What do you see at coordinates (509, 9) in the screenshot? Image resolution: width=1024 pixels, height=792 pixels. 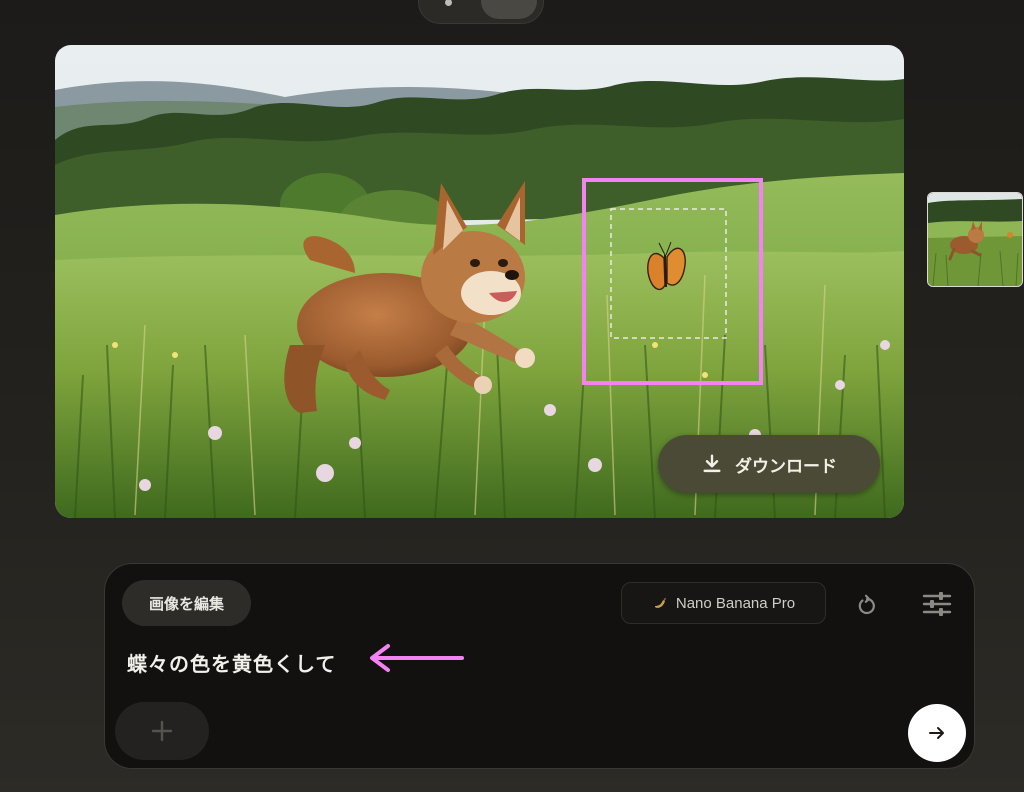 I see `waveform-toggle-active` at bounding box center [509, 9].